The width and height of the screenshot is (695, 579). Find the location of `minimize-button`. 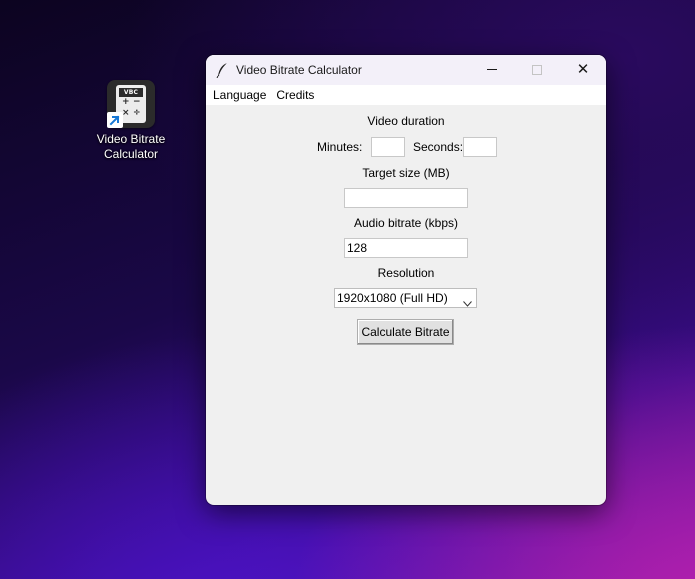

minimize-button is located at coordinates (492, 70).